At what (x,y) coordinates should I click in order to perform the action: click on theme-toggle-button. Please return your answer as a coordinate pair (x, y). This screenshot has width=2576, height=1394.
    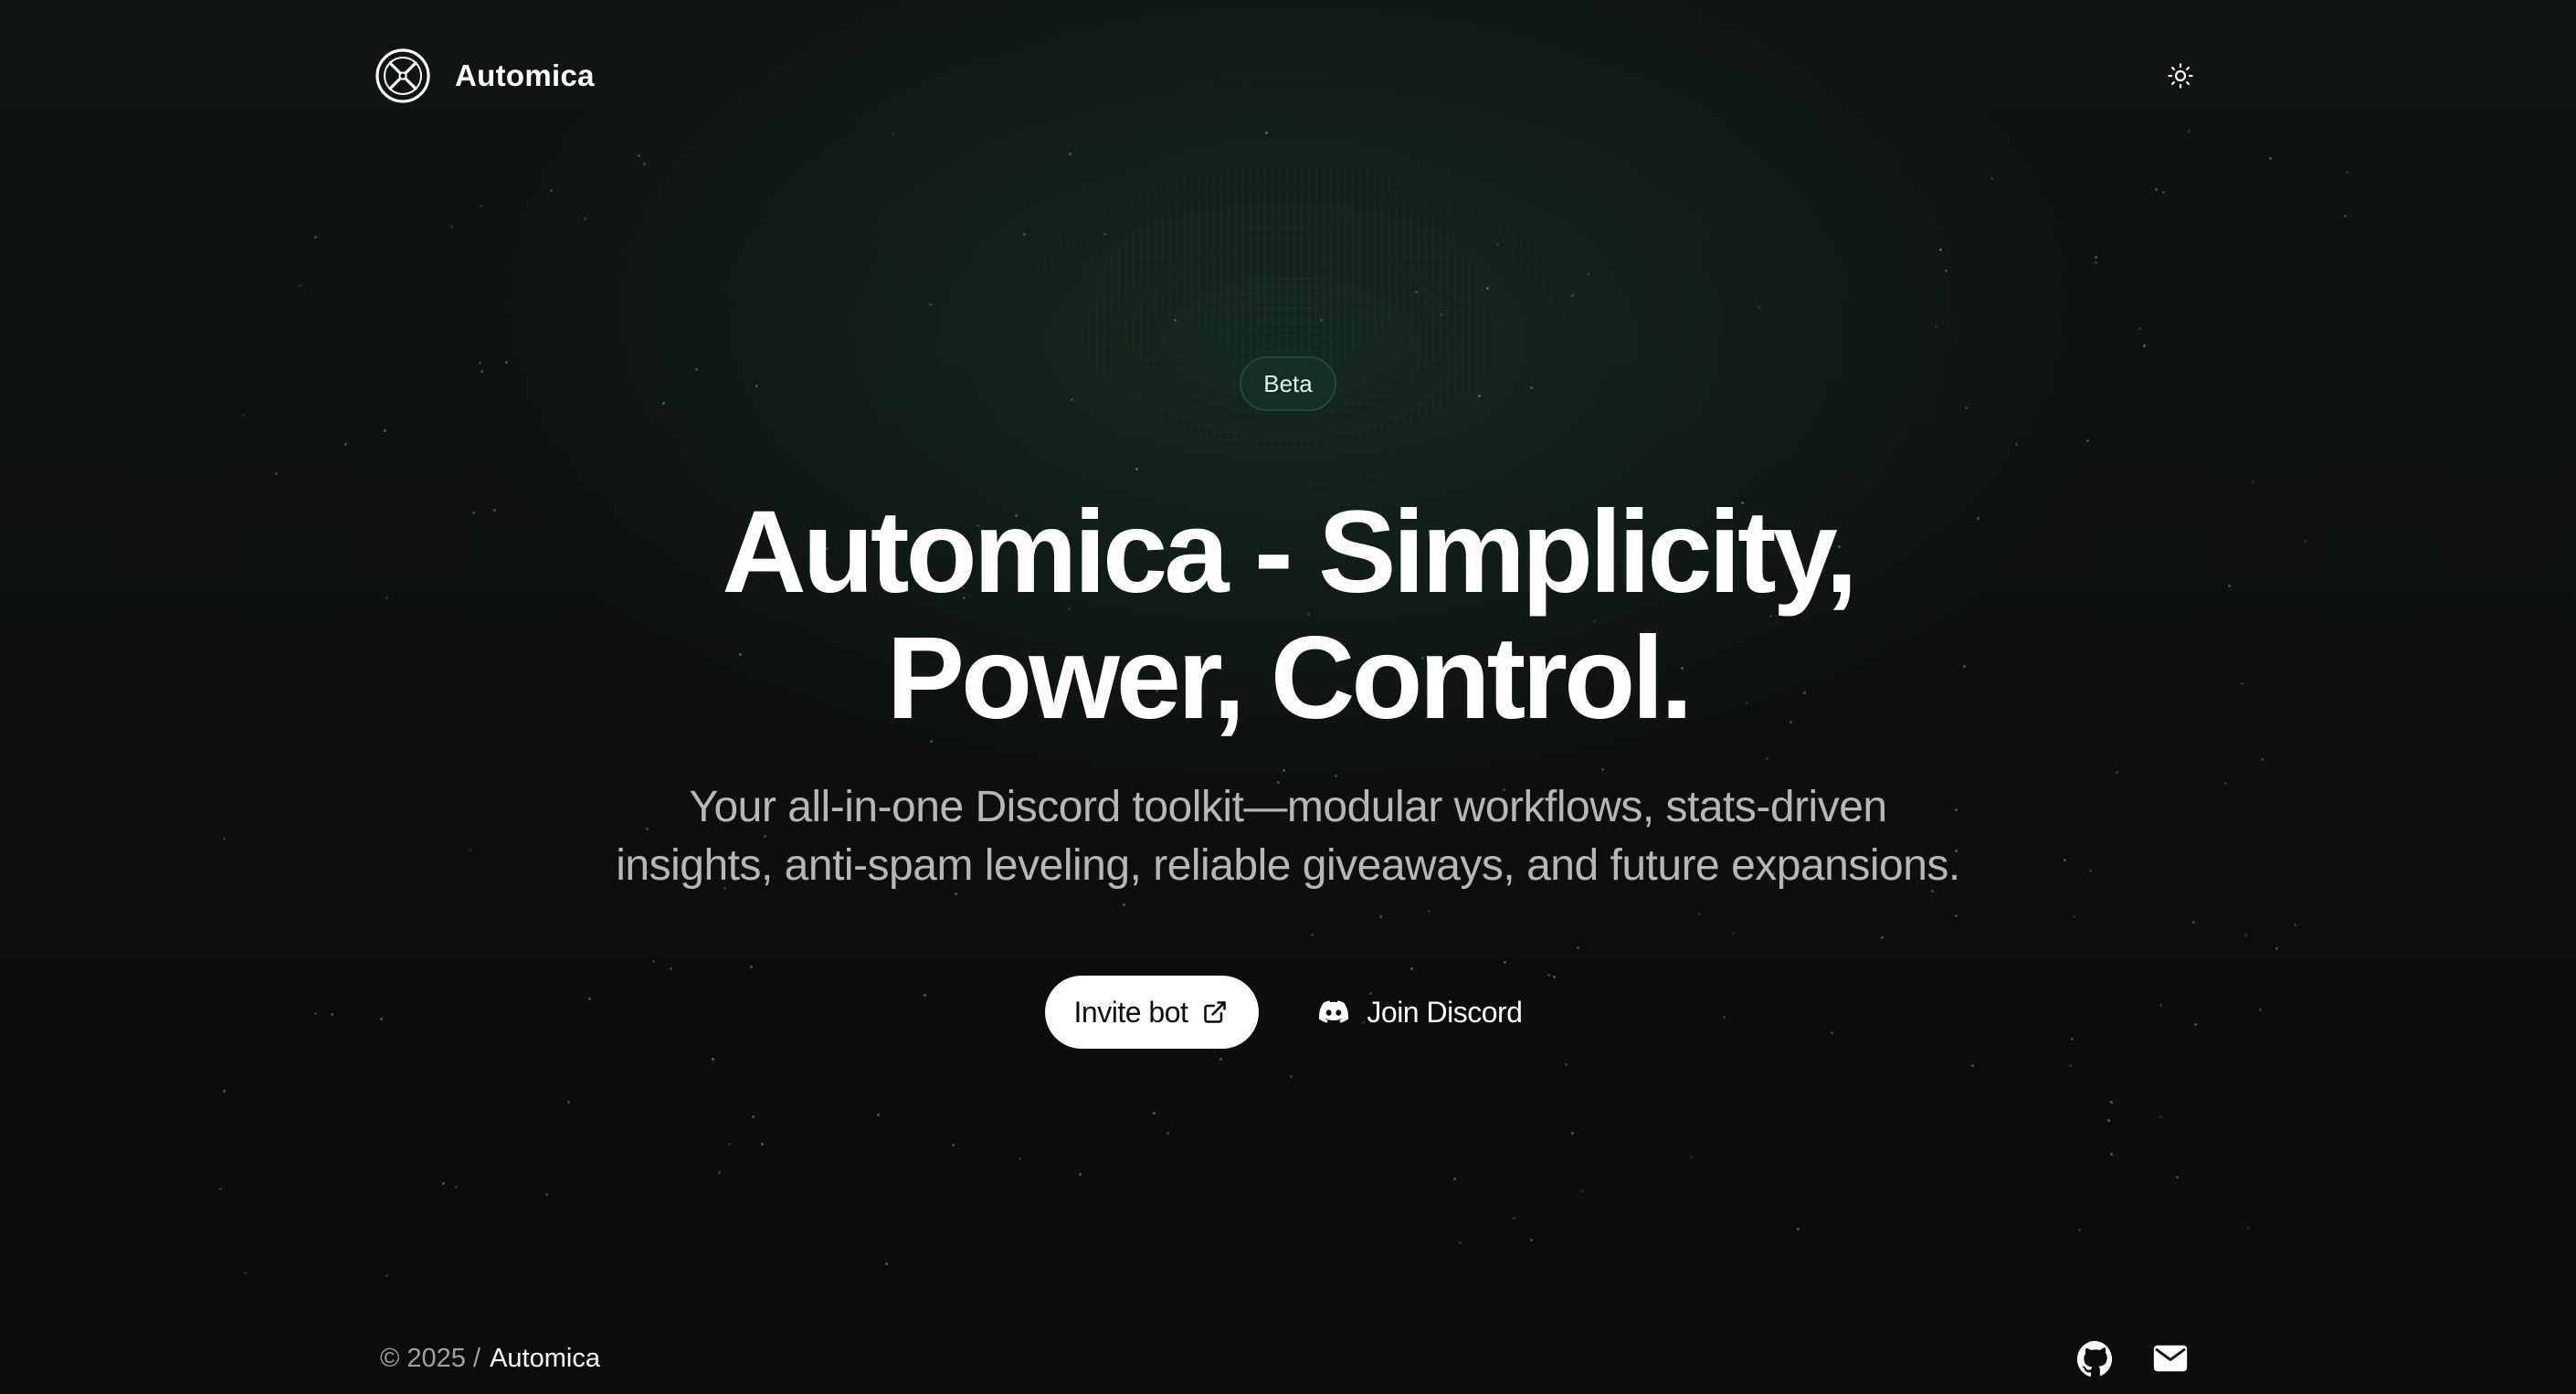
    Looking at the image, I should click on (2180, 76).